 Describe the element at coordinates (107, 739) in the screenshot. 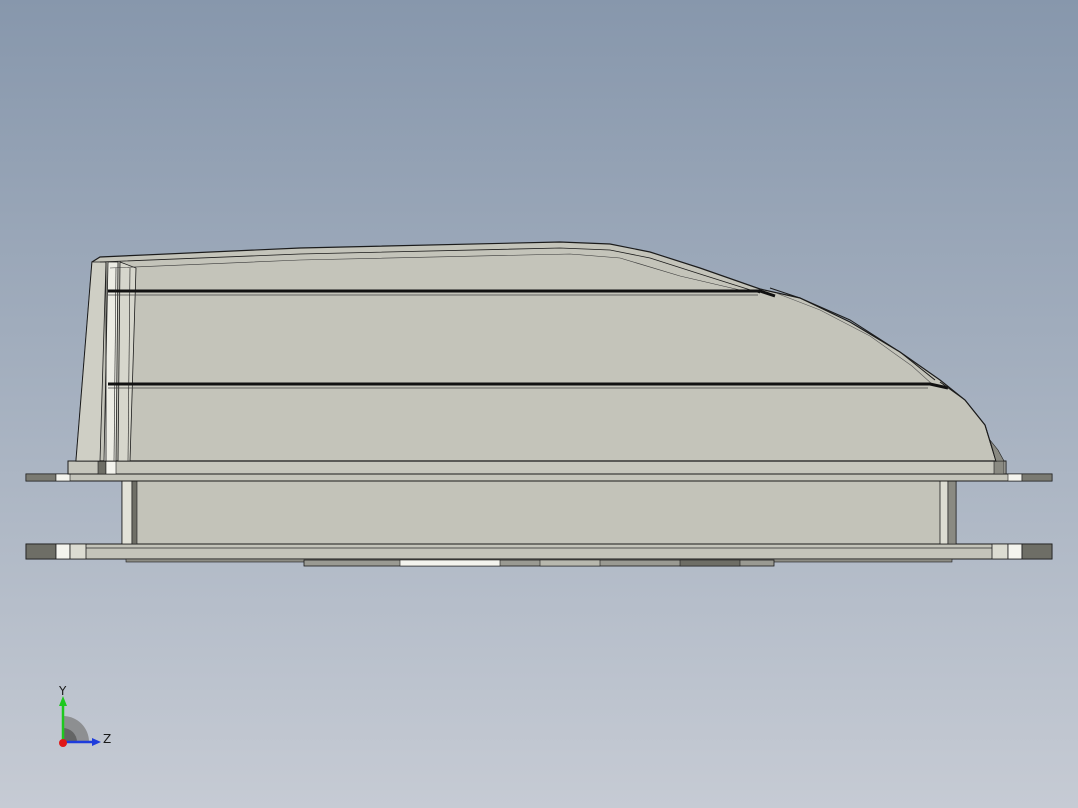

I see `z-axis-label: Z` at that location.